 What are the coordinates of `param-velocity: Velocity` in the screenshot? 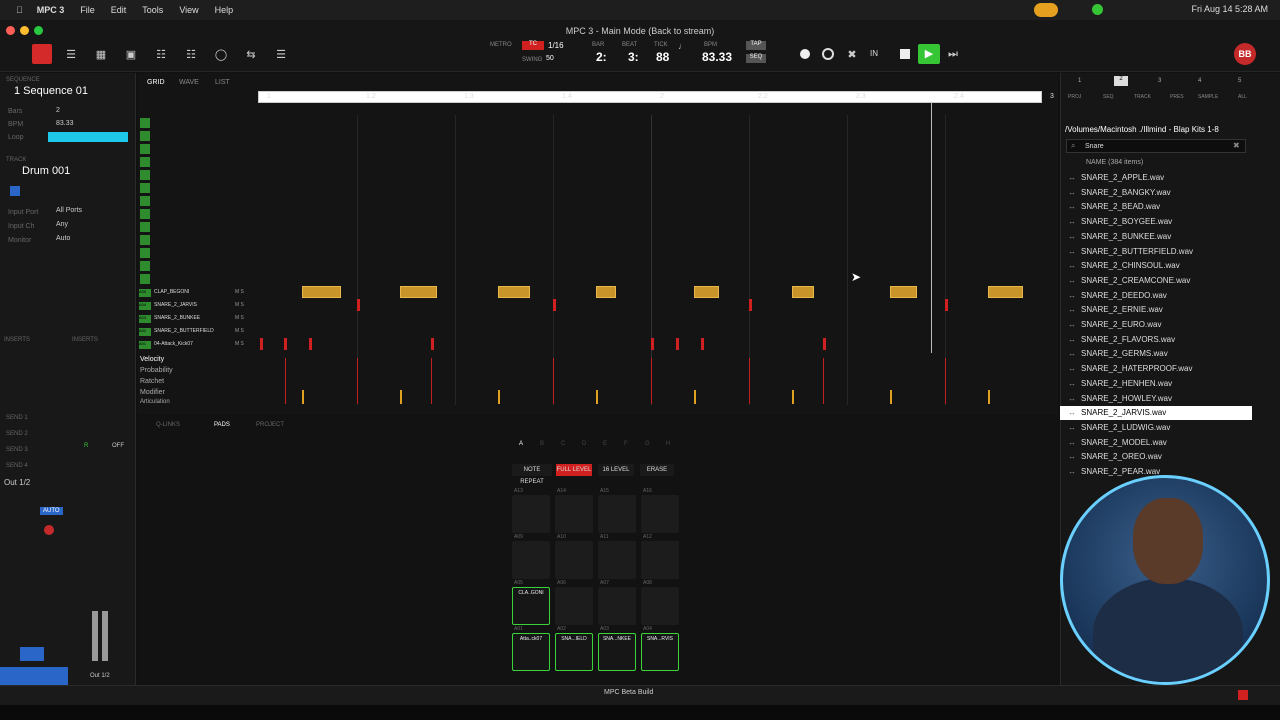 It's located at (152, 359).